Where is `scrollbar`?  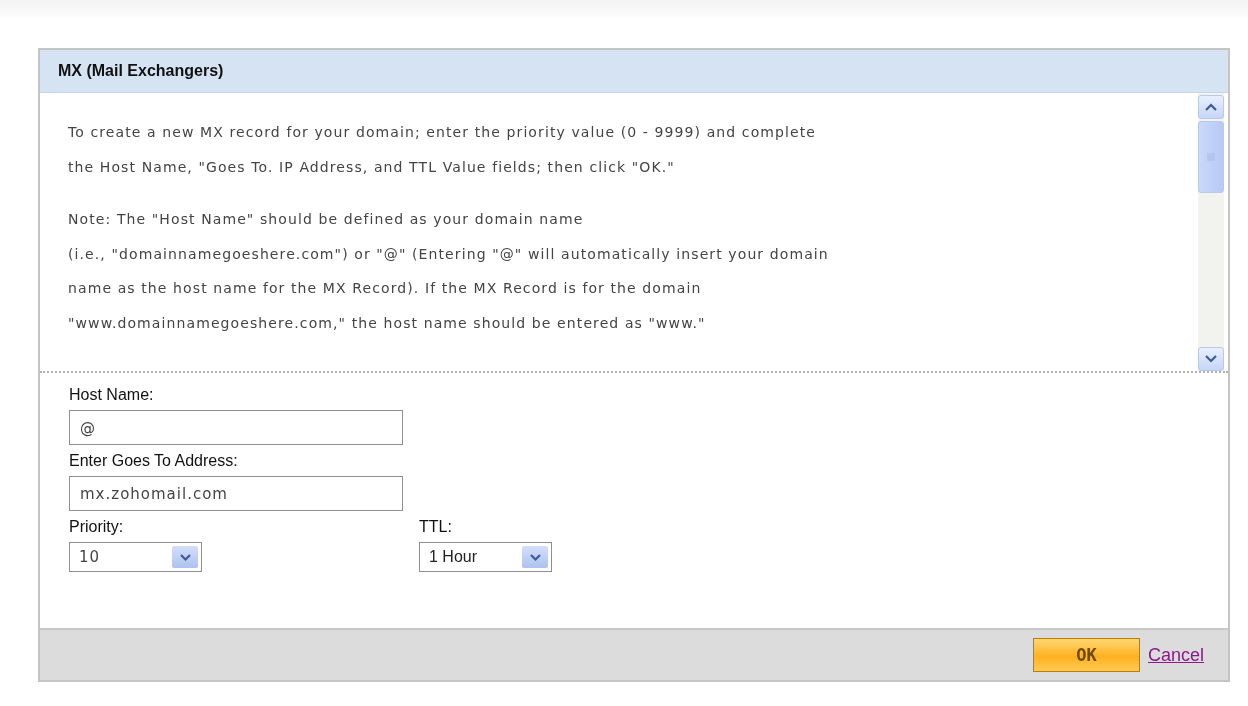 scrollbar is located at coordinates (1211, 232).